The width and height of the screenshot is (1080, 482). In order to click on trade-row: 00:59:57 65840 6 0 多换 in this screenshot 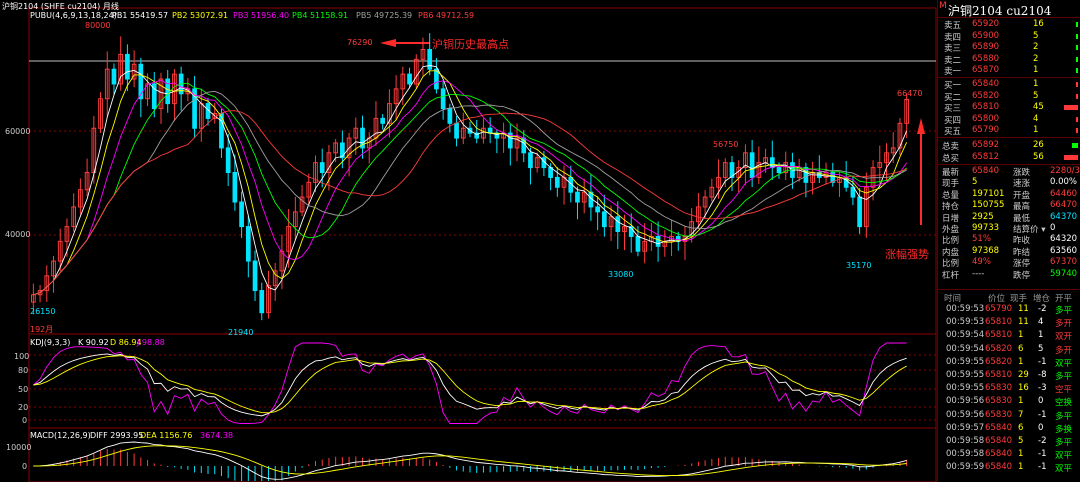, I will do `click(1009, 429)`.